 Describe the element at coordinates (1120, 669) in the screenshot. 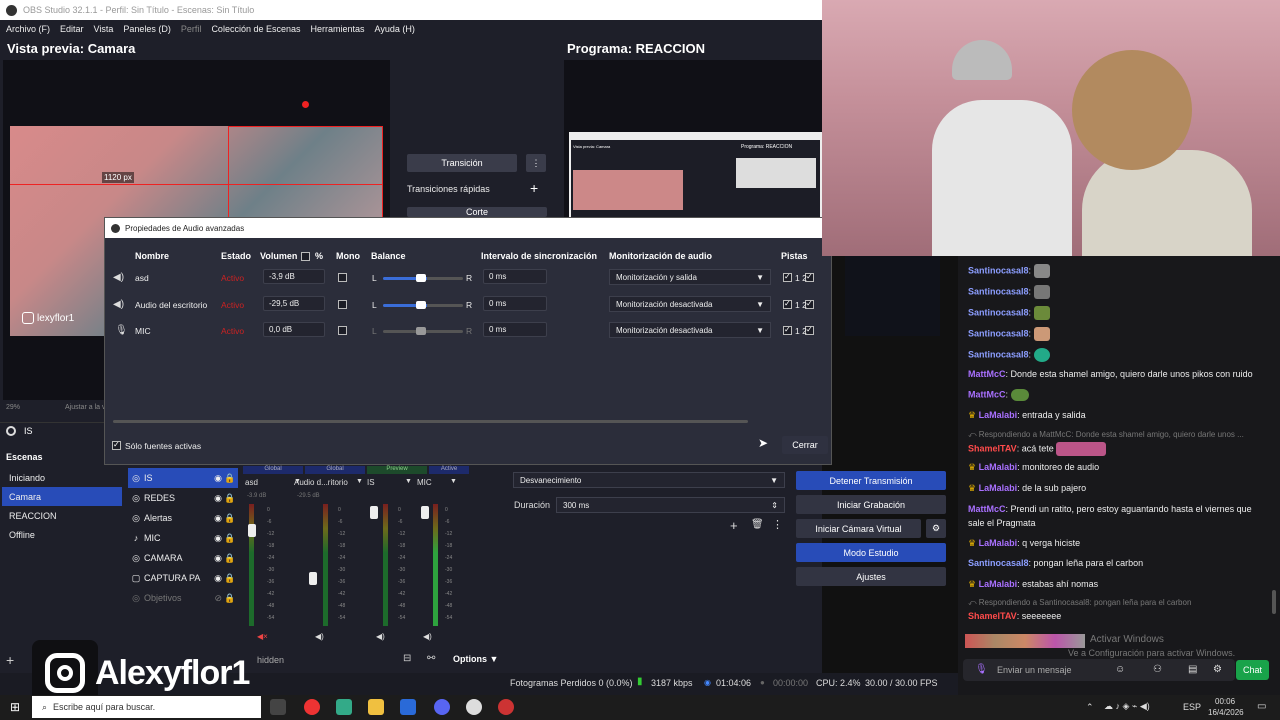

I see `emoji-icon: ☺` at that location.